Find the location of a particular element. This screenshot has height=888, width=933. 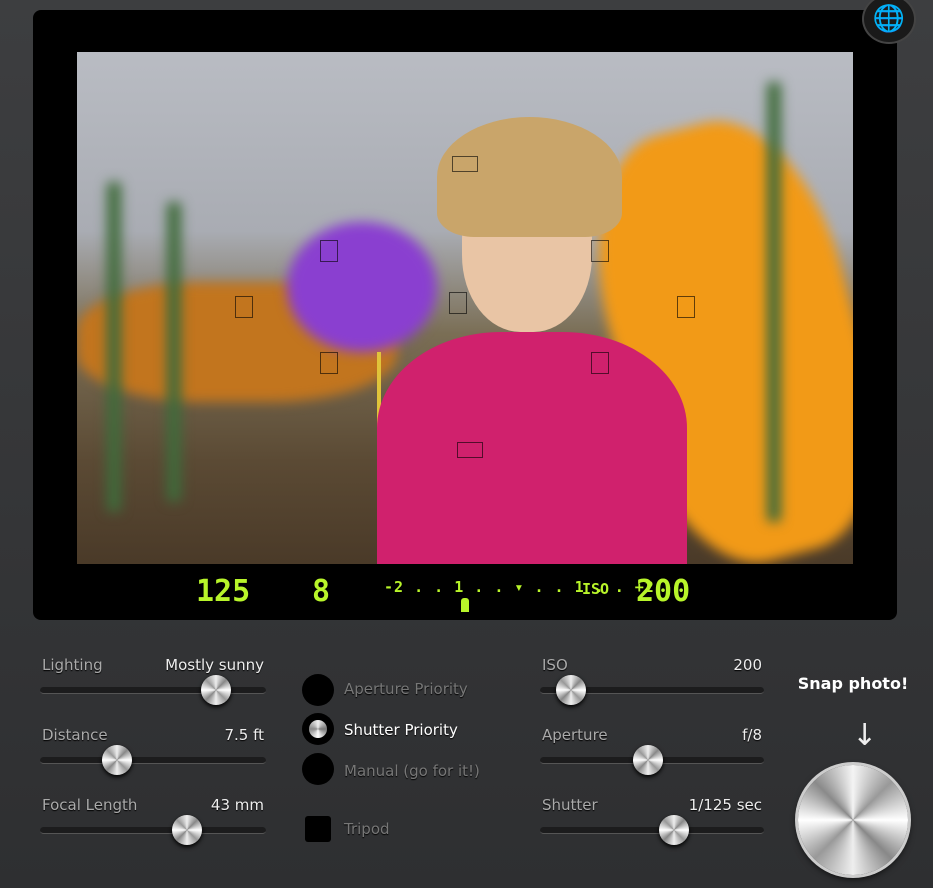

mode-label: Shutter Priority is located at coordinates (401, 730).